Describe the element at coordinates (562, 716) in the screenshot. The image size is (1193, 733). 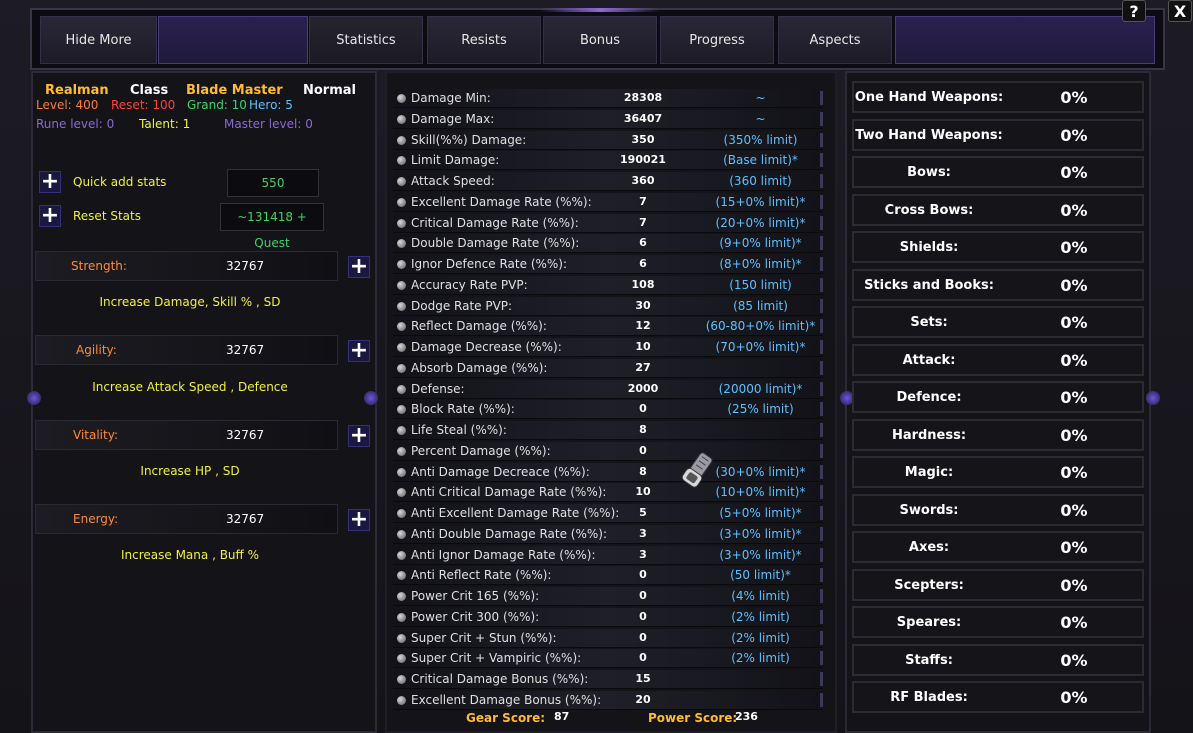
I see `gear-score-value: 87` at that location.